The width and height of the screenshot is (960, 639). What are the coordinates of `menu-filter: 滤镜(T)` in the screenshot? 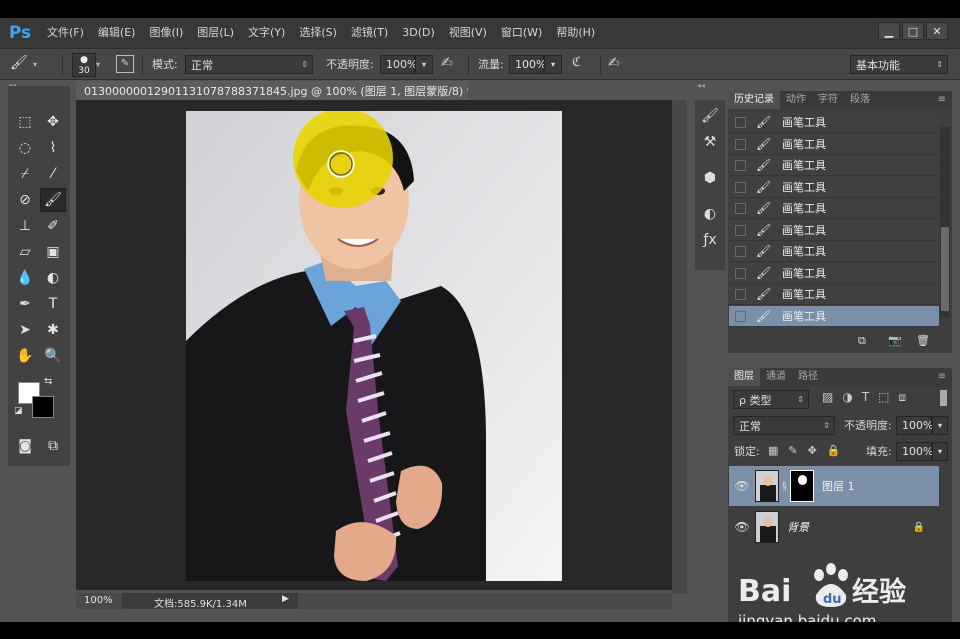 It's located at (369, 33).